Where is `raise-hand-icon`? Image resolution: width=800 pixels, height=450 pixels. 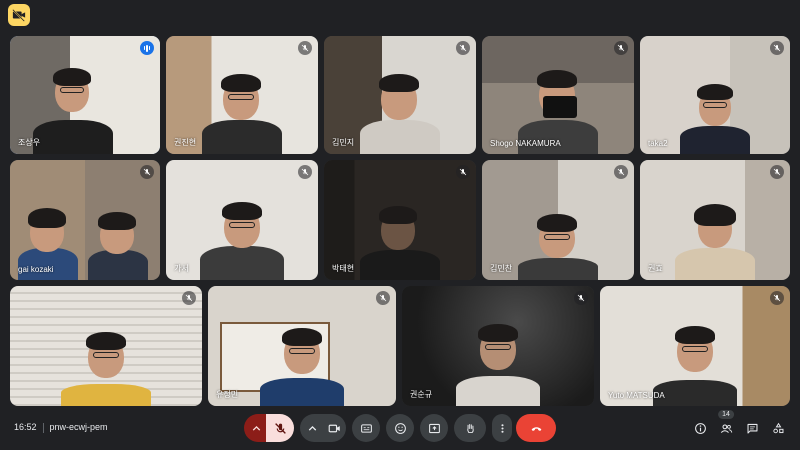 raise-hand-icon is located at coordinates (470, 428).